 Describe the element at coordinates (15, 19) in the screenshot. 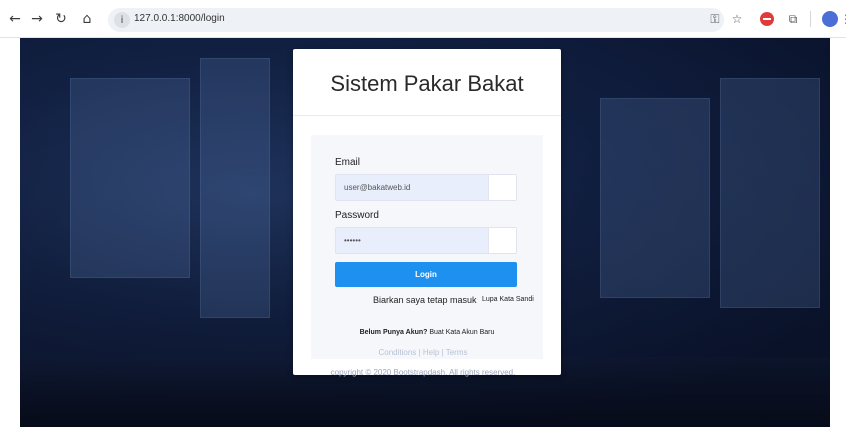

I see `back-arrow-icon: ←` at that location.